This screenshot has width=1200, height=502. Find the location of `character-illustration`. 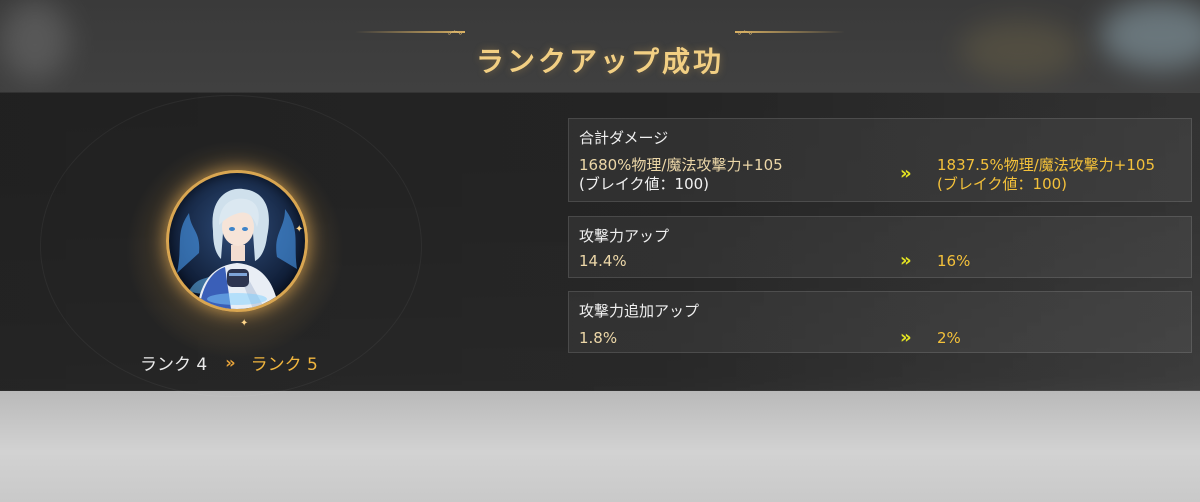

character-illustration is located at coordinates (237, 248).